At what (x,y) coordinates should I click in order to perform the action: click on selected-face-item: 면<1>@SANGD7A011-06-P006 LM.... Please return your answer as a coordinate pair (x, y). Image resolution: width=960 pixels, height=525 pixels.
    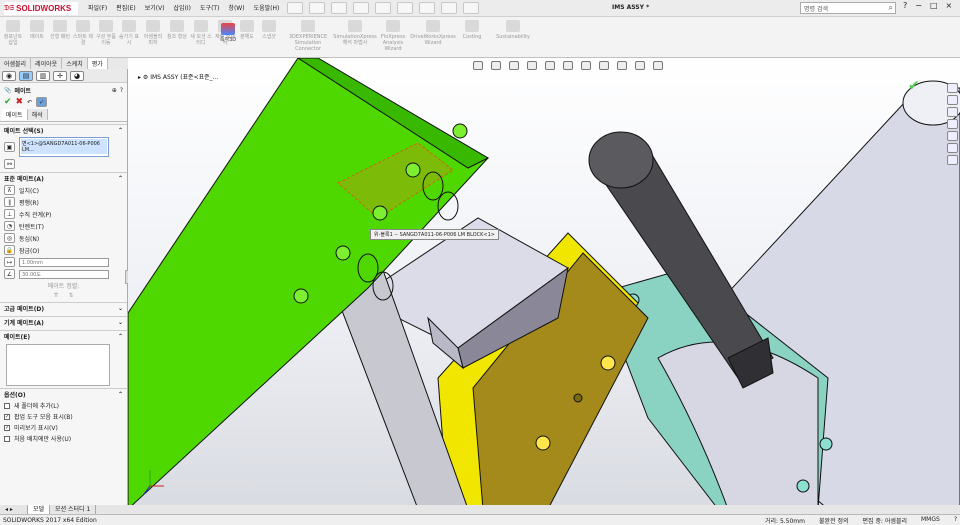
    Looking at the image, I should click on (64, 146).